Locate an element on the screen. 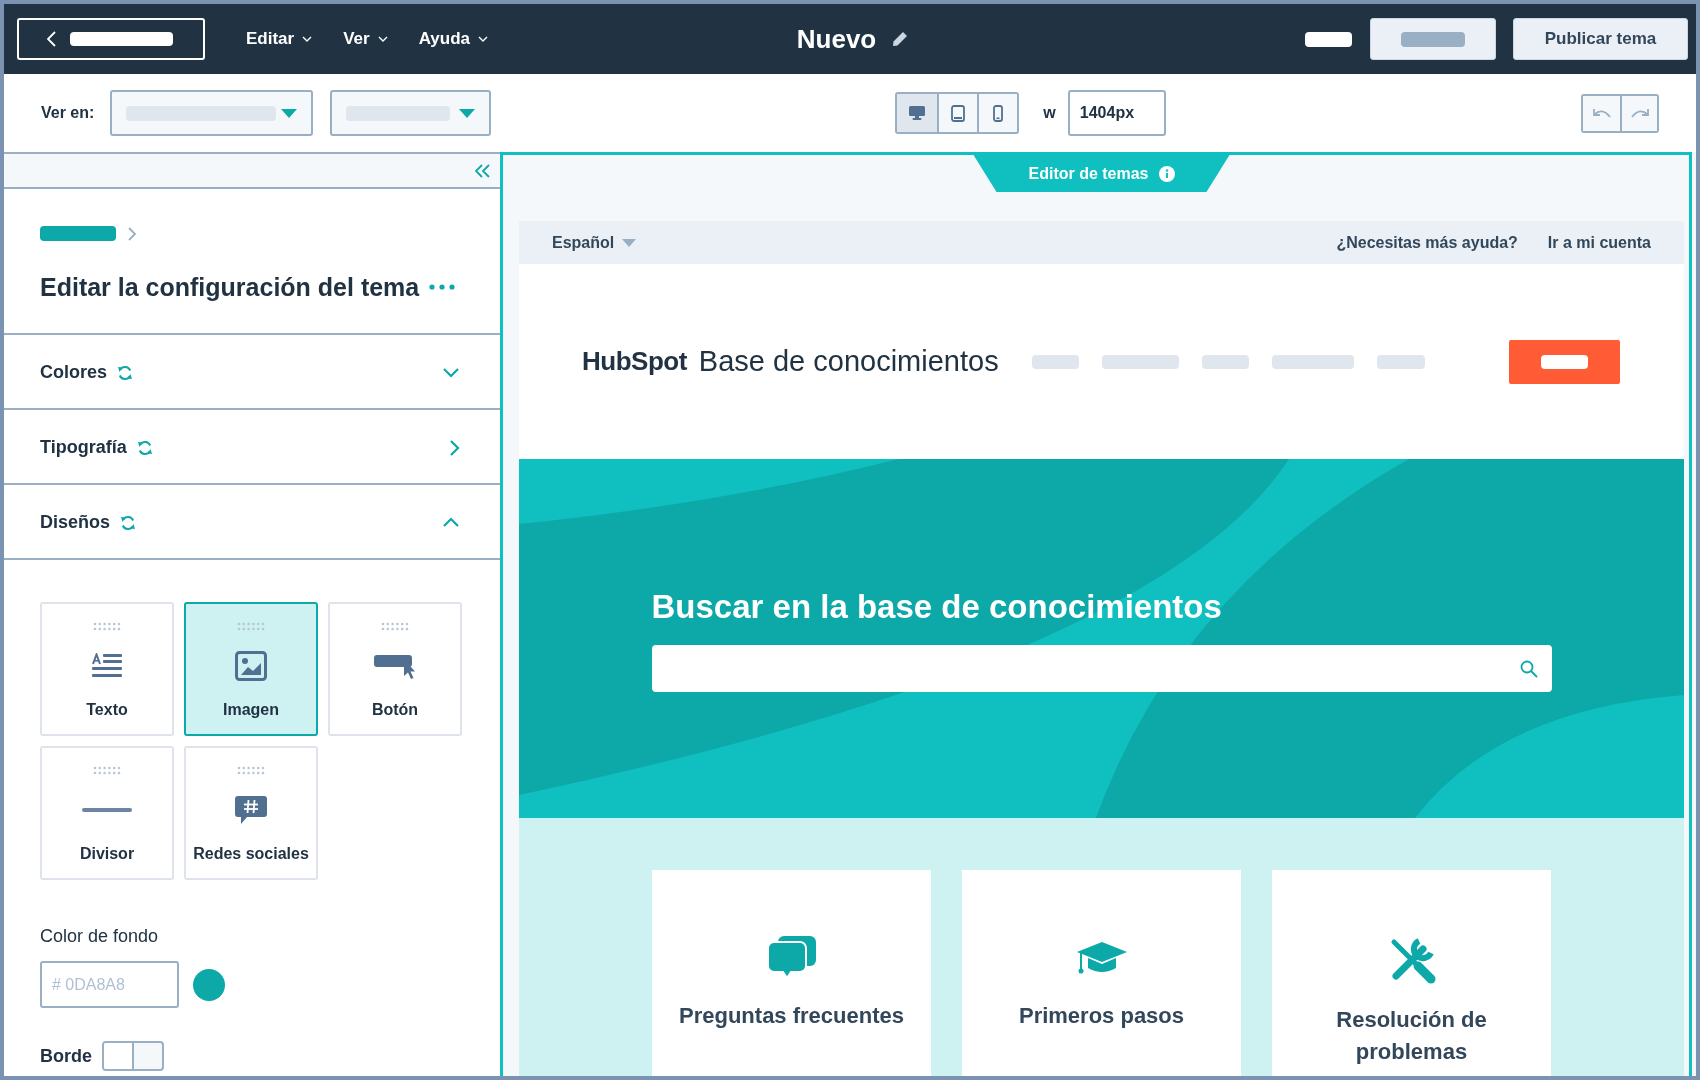 This screenshot has height=1080, width=1700. page-title: Nuevo is located at coordinates (836, 39).